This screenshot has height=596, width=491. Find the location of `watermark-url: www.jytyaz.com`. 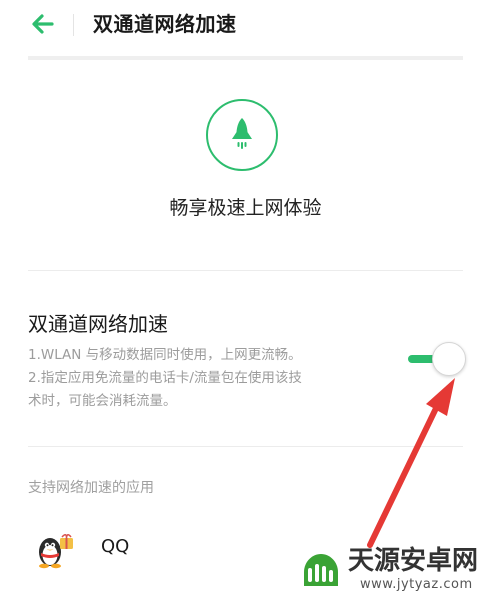

watermark-url: www.jytyaz.com is located at coordinates (416, 584).